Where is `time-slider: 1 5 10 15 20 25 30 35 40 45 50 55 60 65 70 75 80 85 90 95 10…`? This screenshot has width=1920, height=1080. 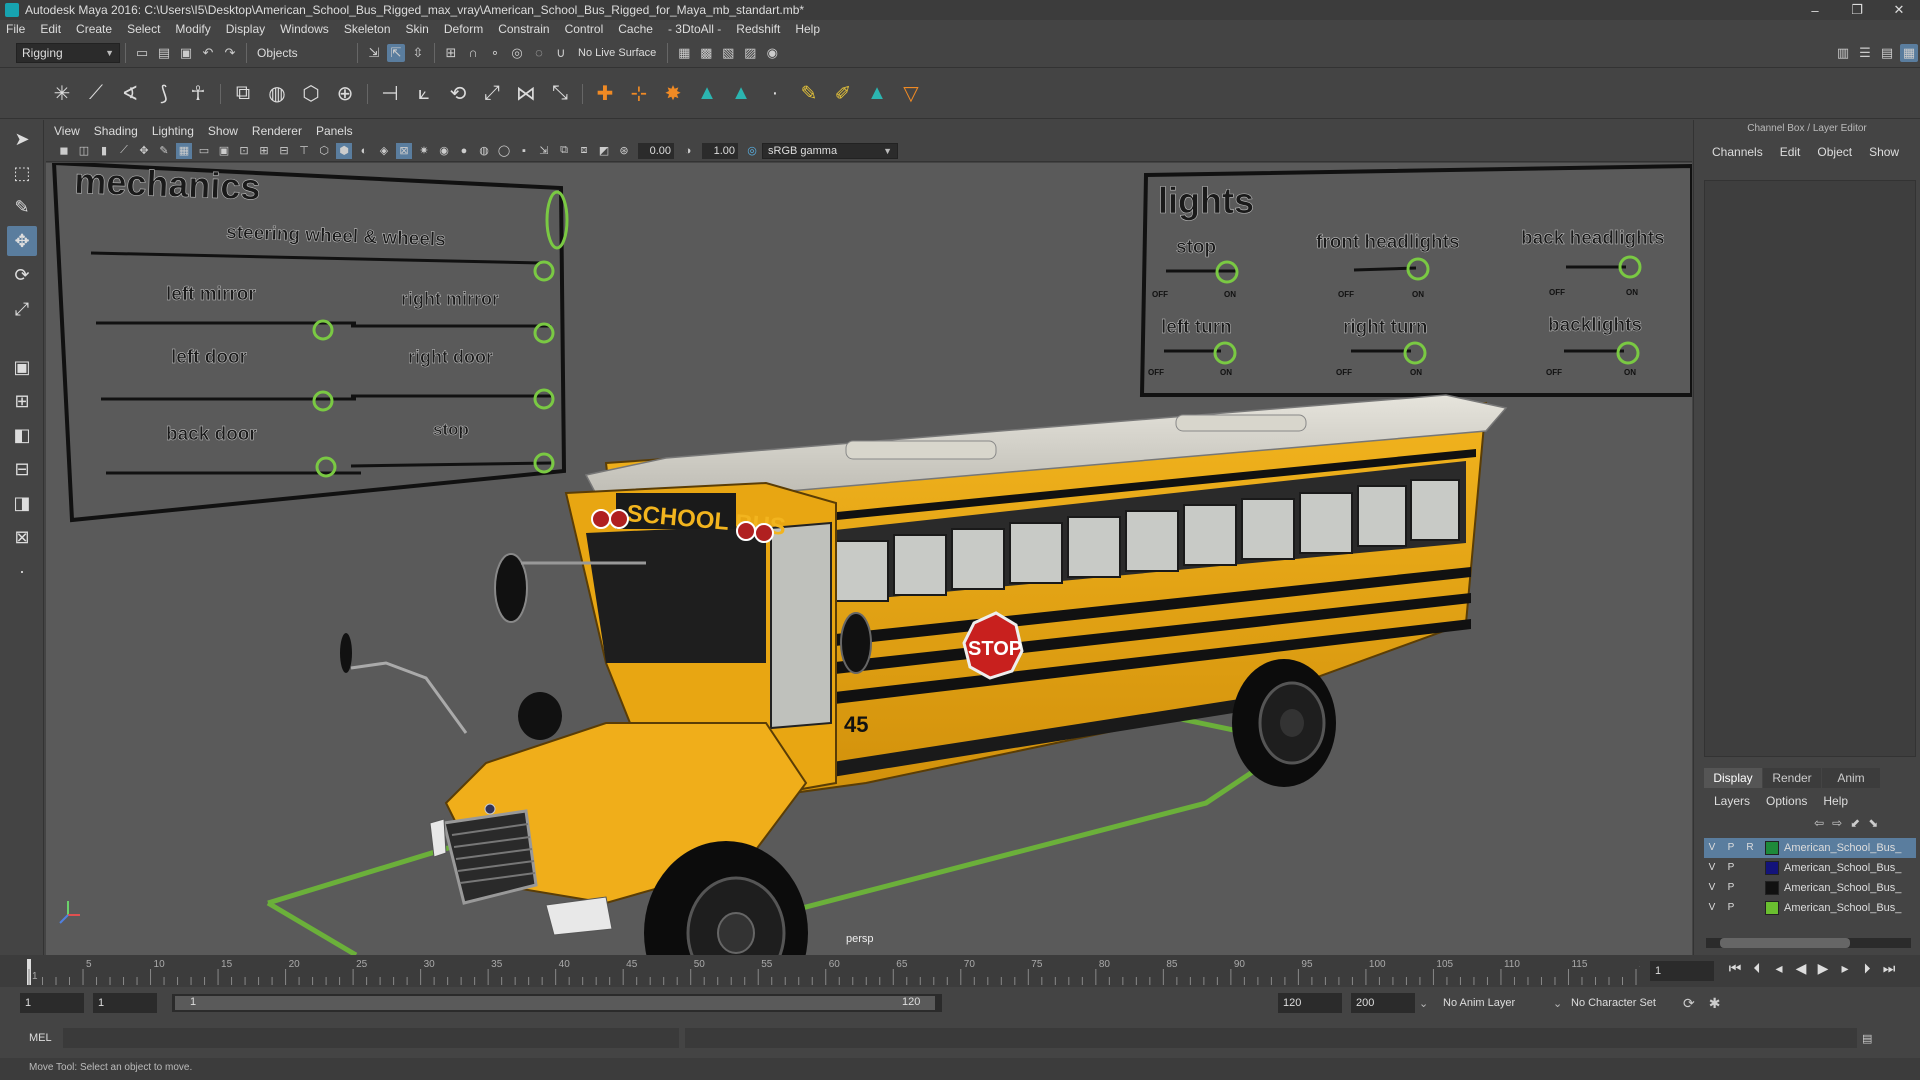
time-slider: 1 5 10 15 20 25 30 35 40 45 50 55 60 65 70 75 80 85 90 95 10… is located at coordinates (960, 971).